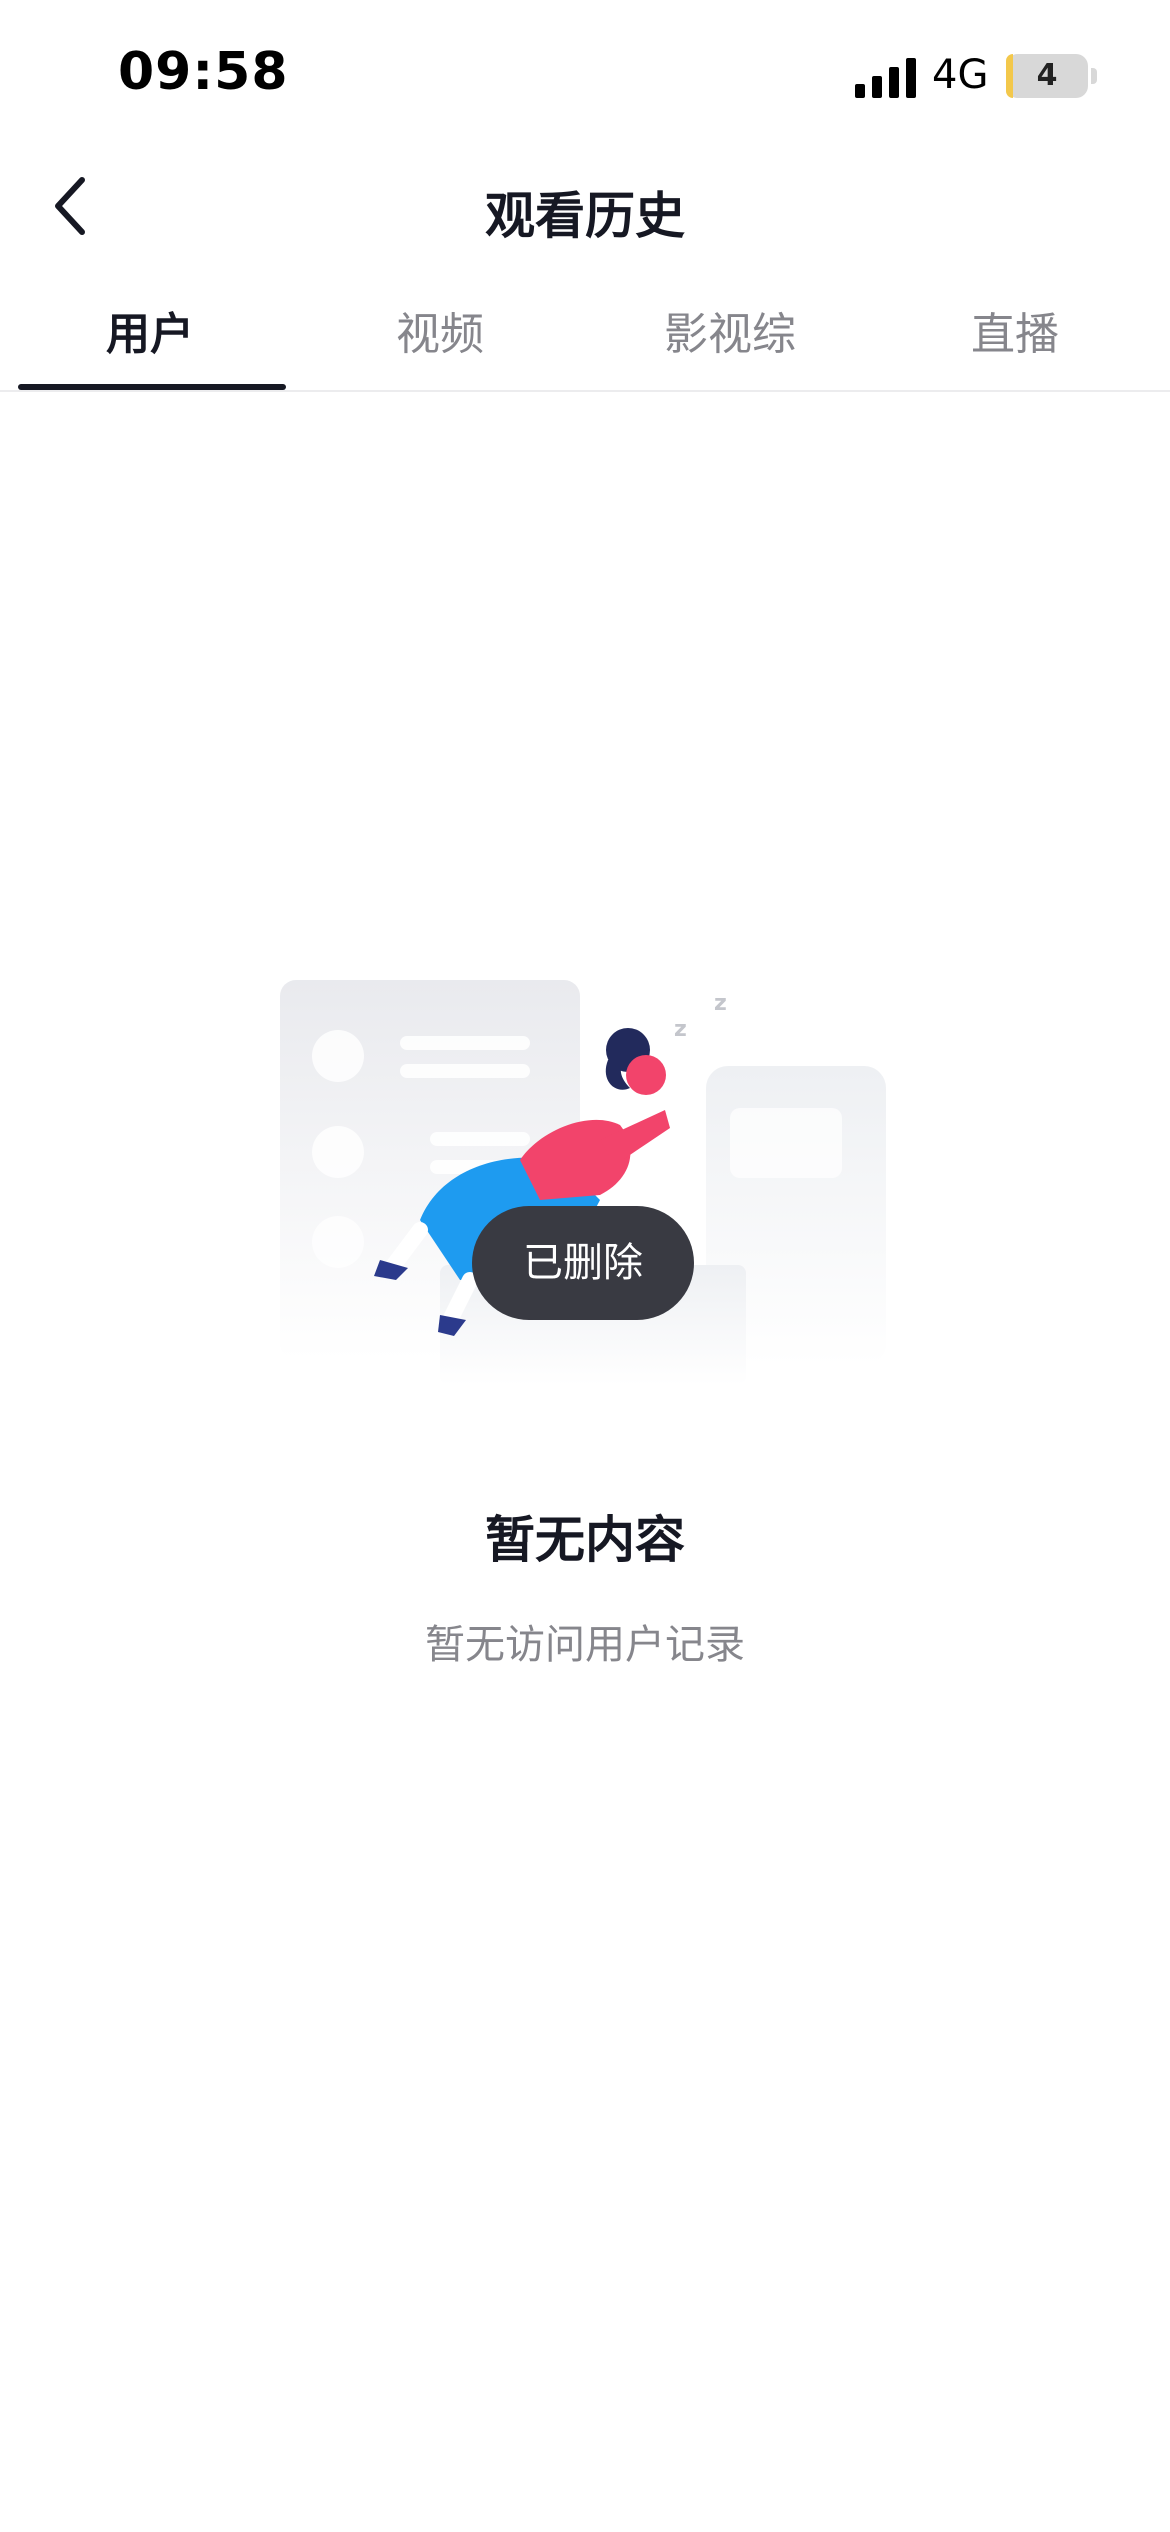 This screenshot has width=1170, height=2532. Describe the element at coordinates (440, 340) in the screenshot. I see `tab-videos: 视频` at that location.